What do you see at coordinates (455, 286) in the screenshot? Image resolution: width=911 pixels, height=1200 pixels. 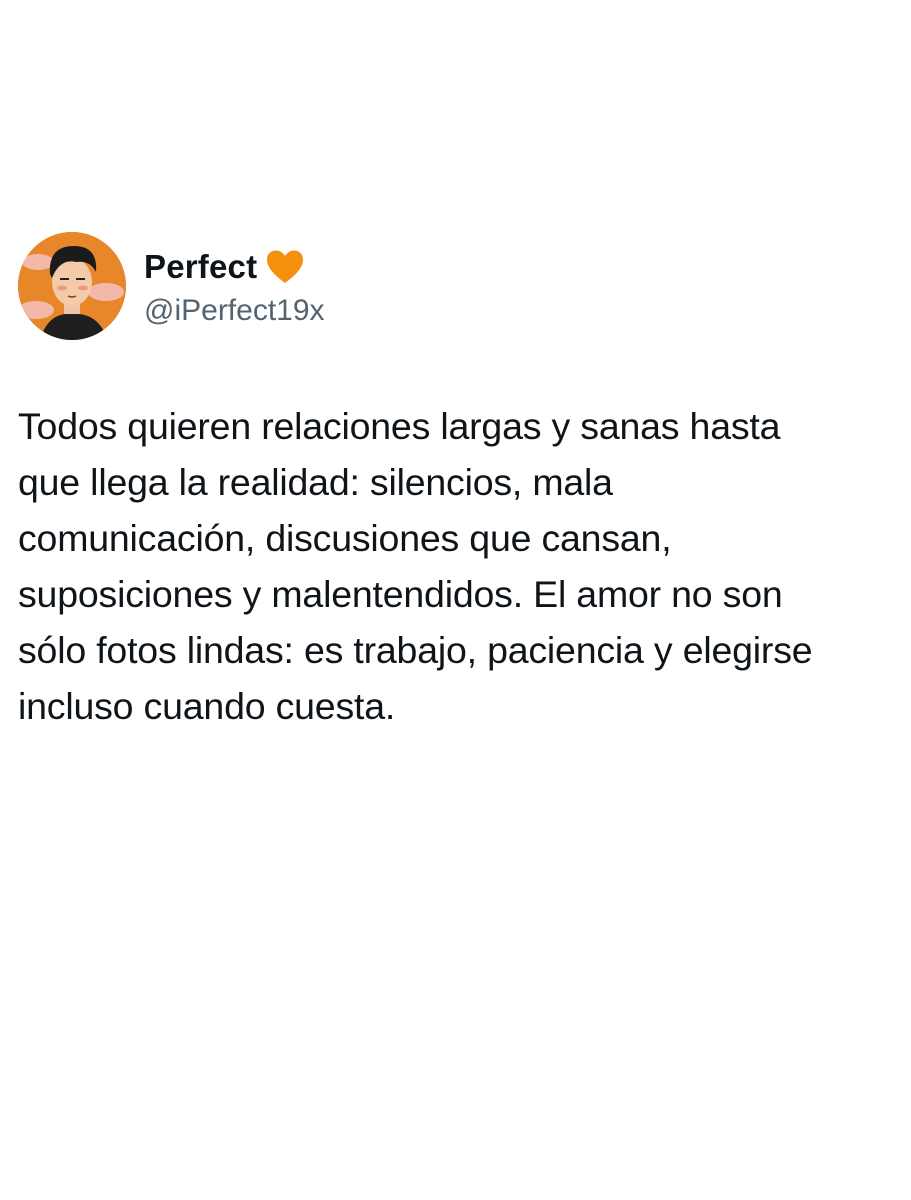 I see `tweet-header: Perfect @iPerfect19x` at bounding box center [455, 286].